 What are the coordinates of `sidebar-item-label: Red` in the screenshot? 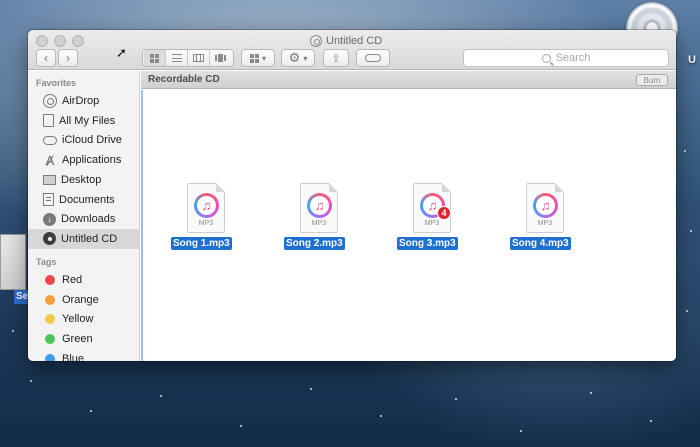 It's located at (72, 280).